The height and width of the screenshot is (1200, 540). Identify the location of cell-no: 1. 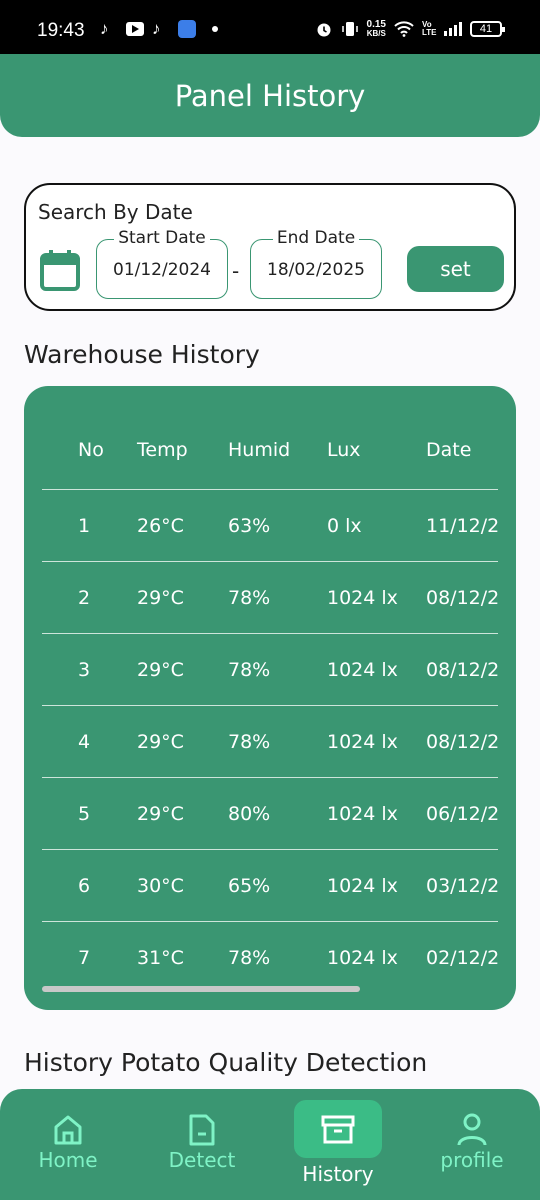
(84, 525).